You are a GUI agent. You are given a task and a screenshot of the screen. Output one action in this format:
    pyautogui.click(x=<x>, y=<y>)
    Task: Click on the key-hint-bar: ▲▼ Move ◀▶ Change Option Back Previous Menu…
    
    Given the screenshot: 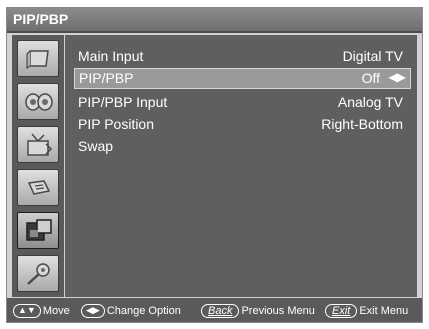 What is the action you would take?
    pyautogui.click(x=214, y=310)
    